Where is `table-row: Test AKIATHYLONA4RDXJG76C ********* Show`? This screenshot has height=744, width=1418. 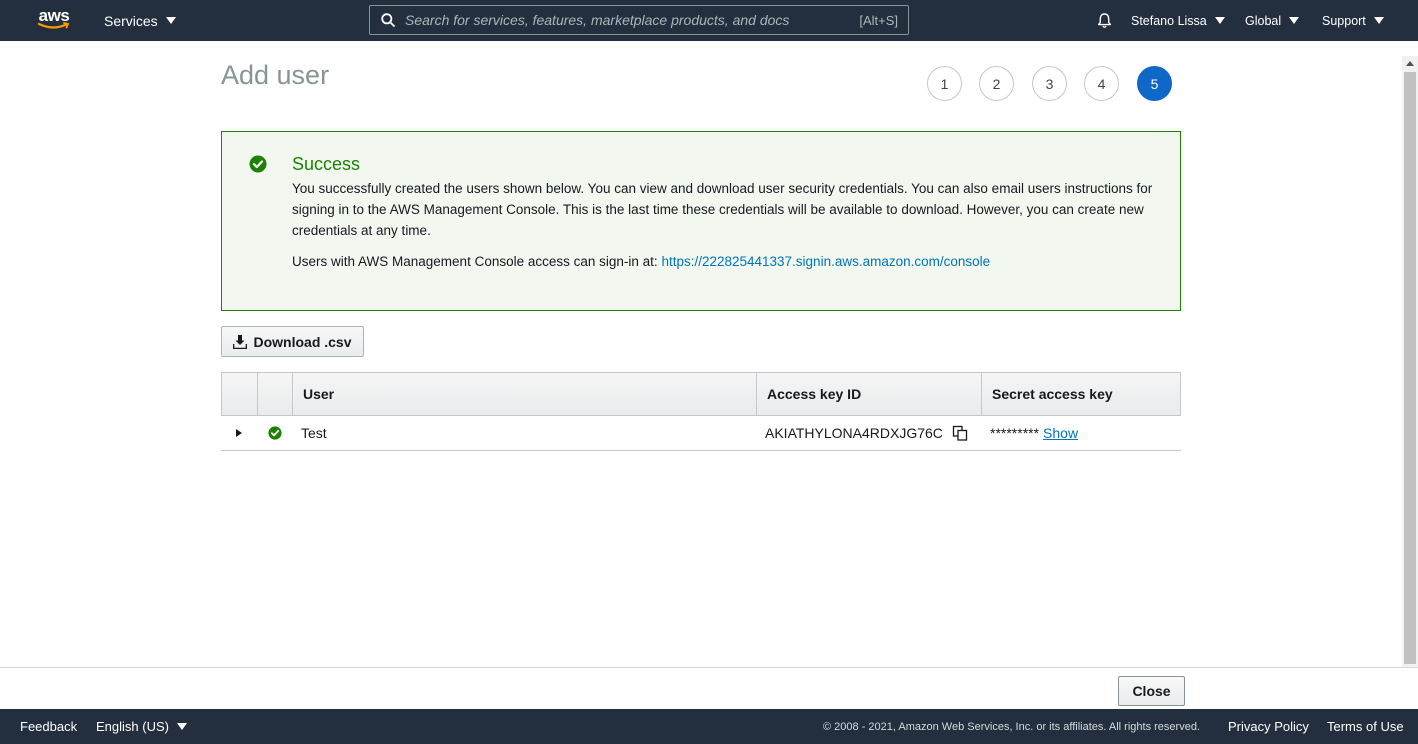 table-row: Test AKIATHYLONA4RDXJG76C ********* Show is located at coordinates (701, 433).